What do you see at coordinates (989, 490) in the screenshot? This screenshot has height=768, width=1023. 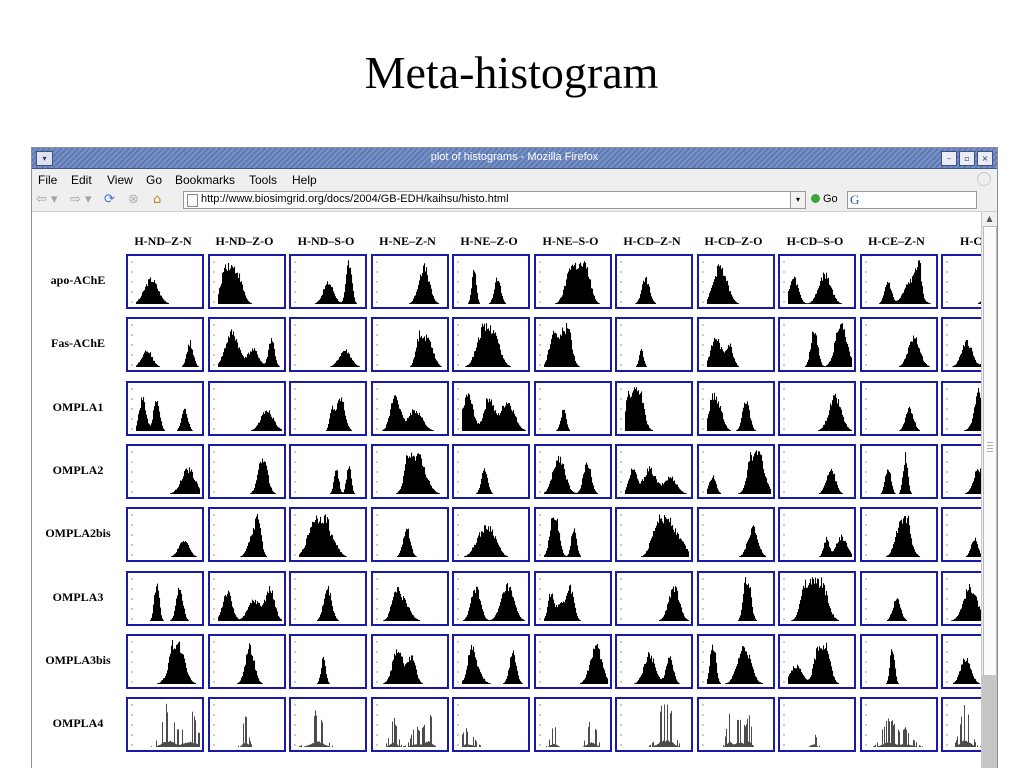 I see `vertical-scrollbar: ▲` at bounding box center [989, 490].